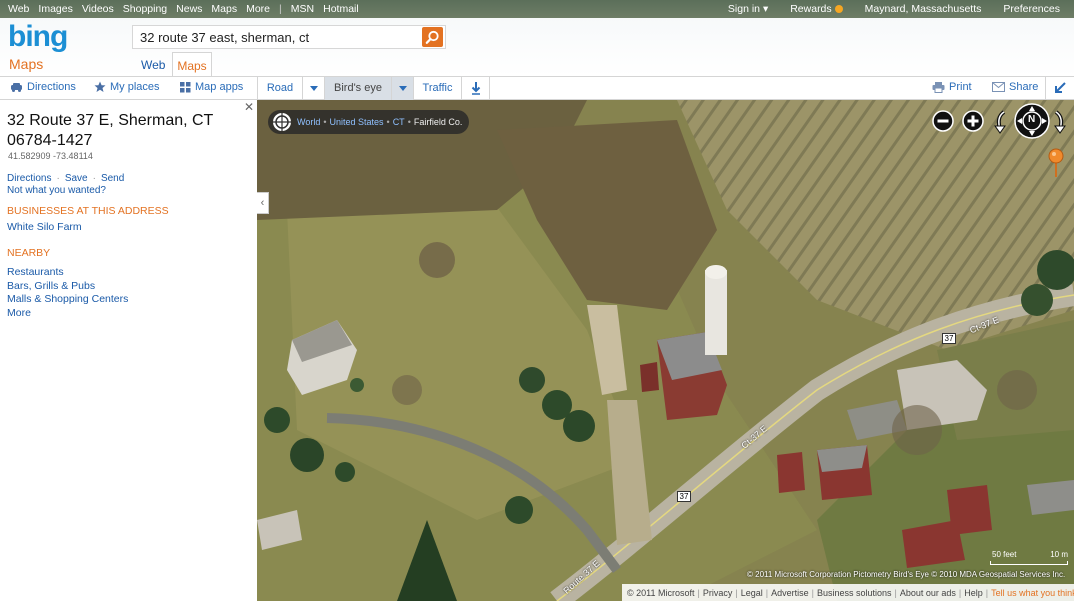 This screenshot has width=1074, height=601. I want to click on nearby-restaurants-link: Restaurants, so click(35, 272).